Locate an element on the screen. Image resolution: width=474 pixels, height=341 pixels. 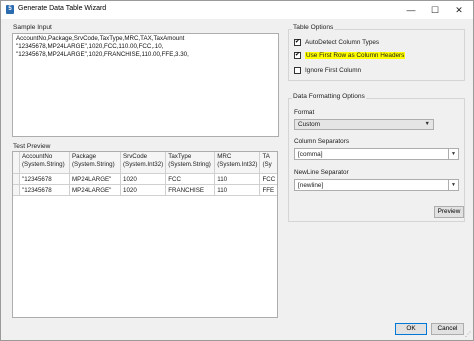
format-label: Format is located at coordinates (304, 112).